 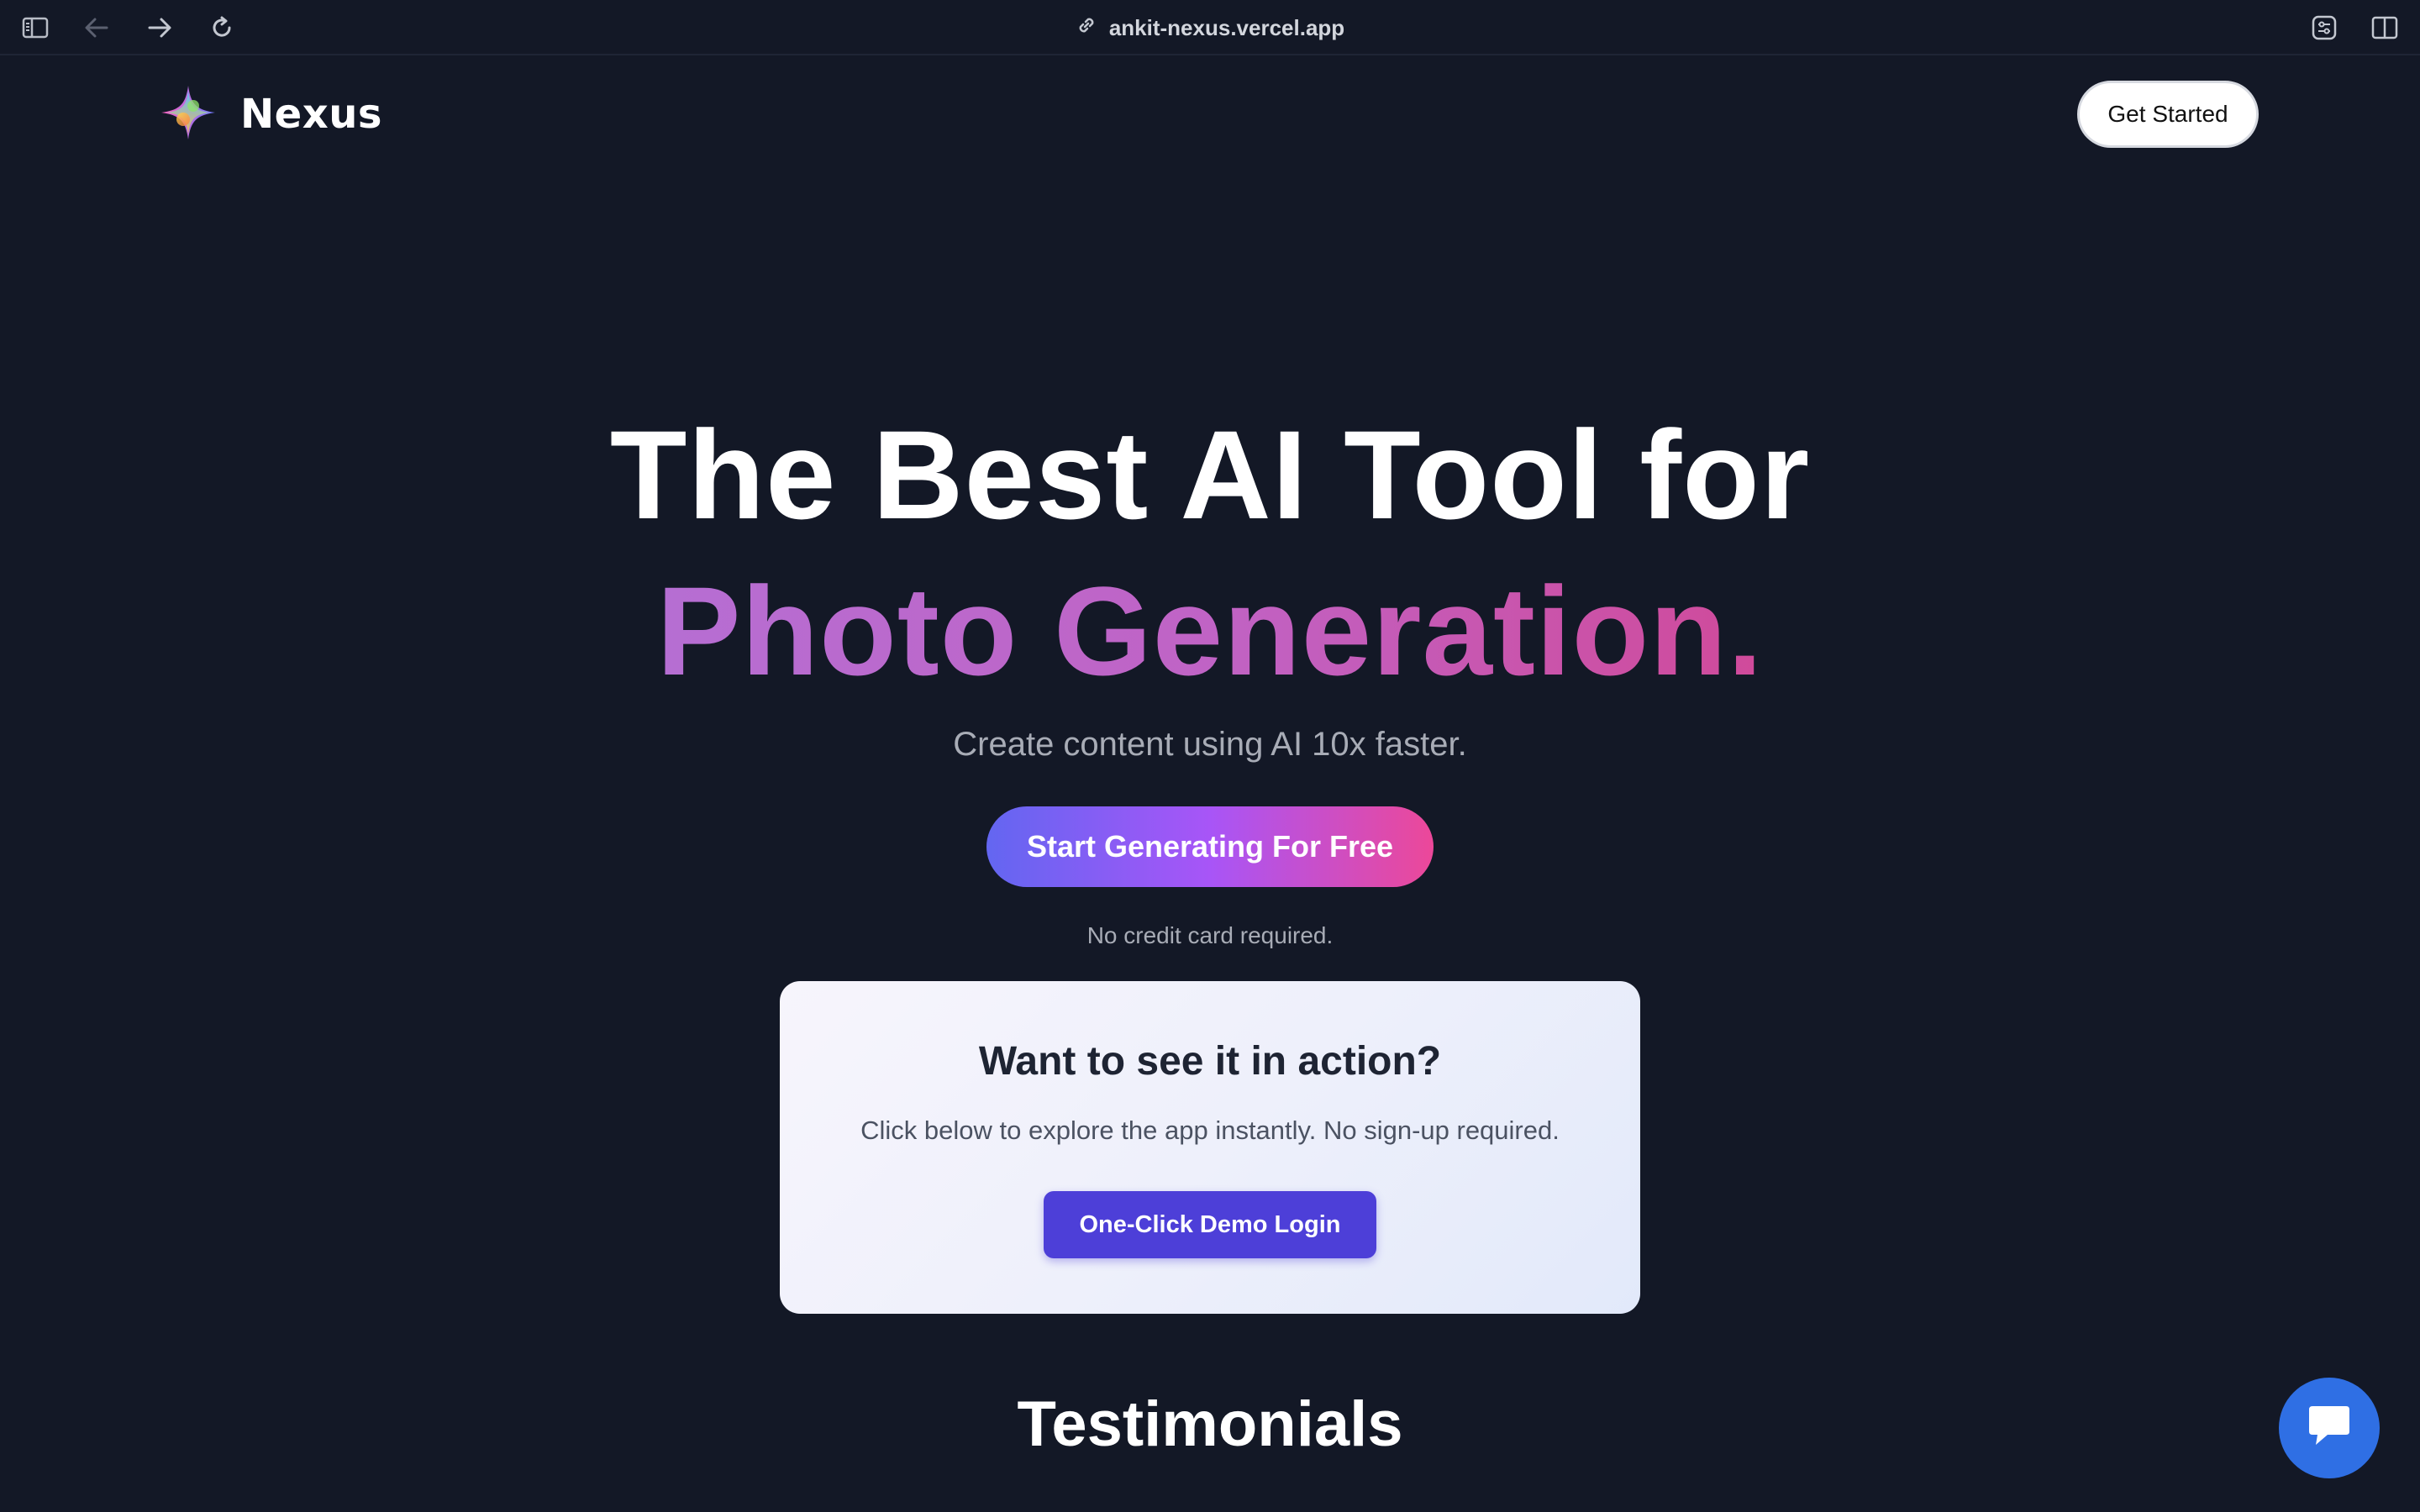 What do you see at coordinates (1210, 1224) in the screenshot?
I see `demo-login-button: One-Click Demo Login` at bounding box center [1210, 1224].